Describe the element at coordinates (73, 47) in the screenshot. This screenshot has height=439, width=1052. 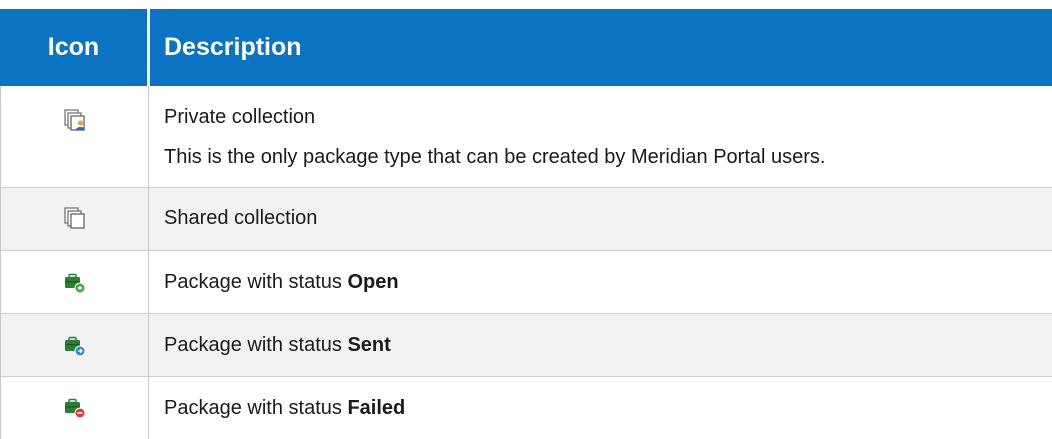
I see `header-icon-column: Icon` at that location.